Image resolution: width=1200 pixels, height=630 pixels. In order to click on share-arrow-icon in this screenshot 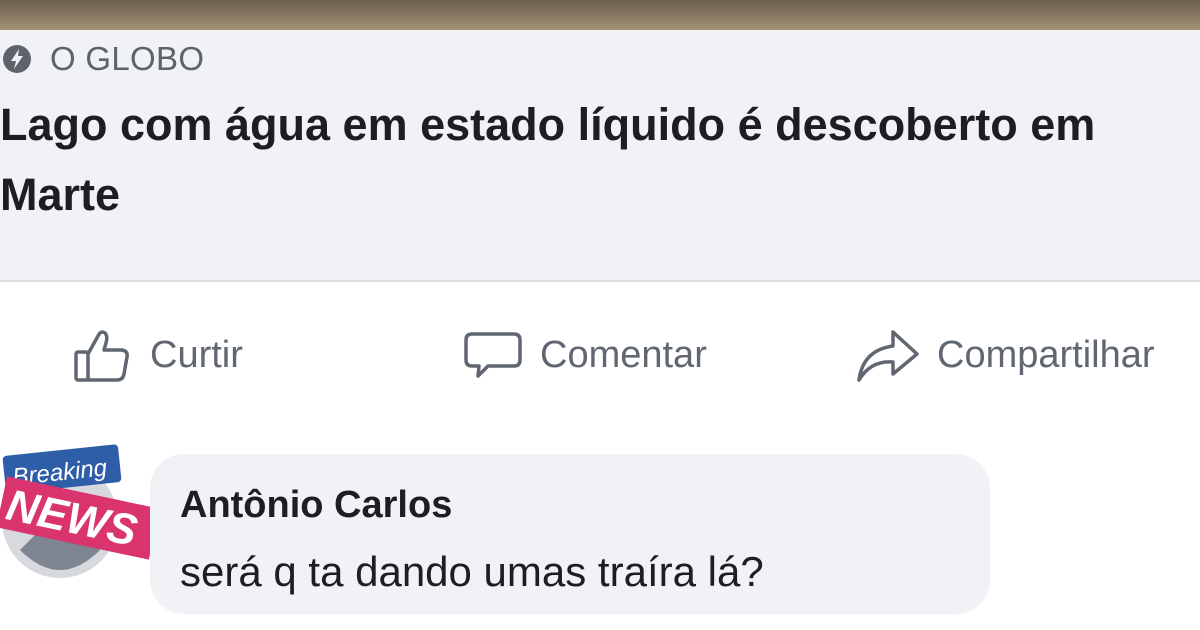, I will do `click(888, 355)`.